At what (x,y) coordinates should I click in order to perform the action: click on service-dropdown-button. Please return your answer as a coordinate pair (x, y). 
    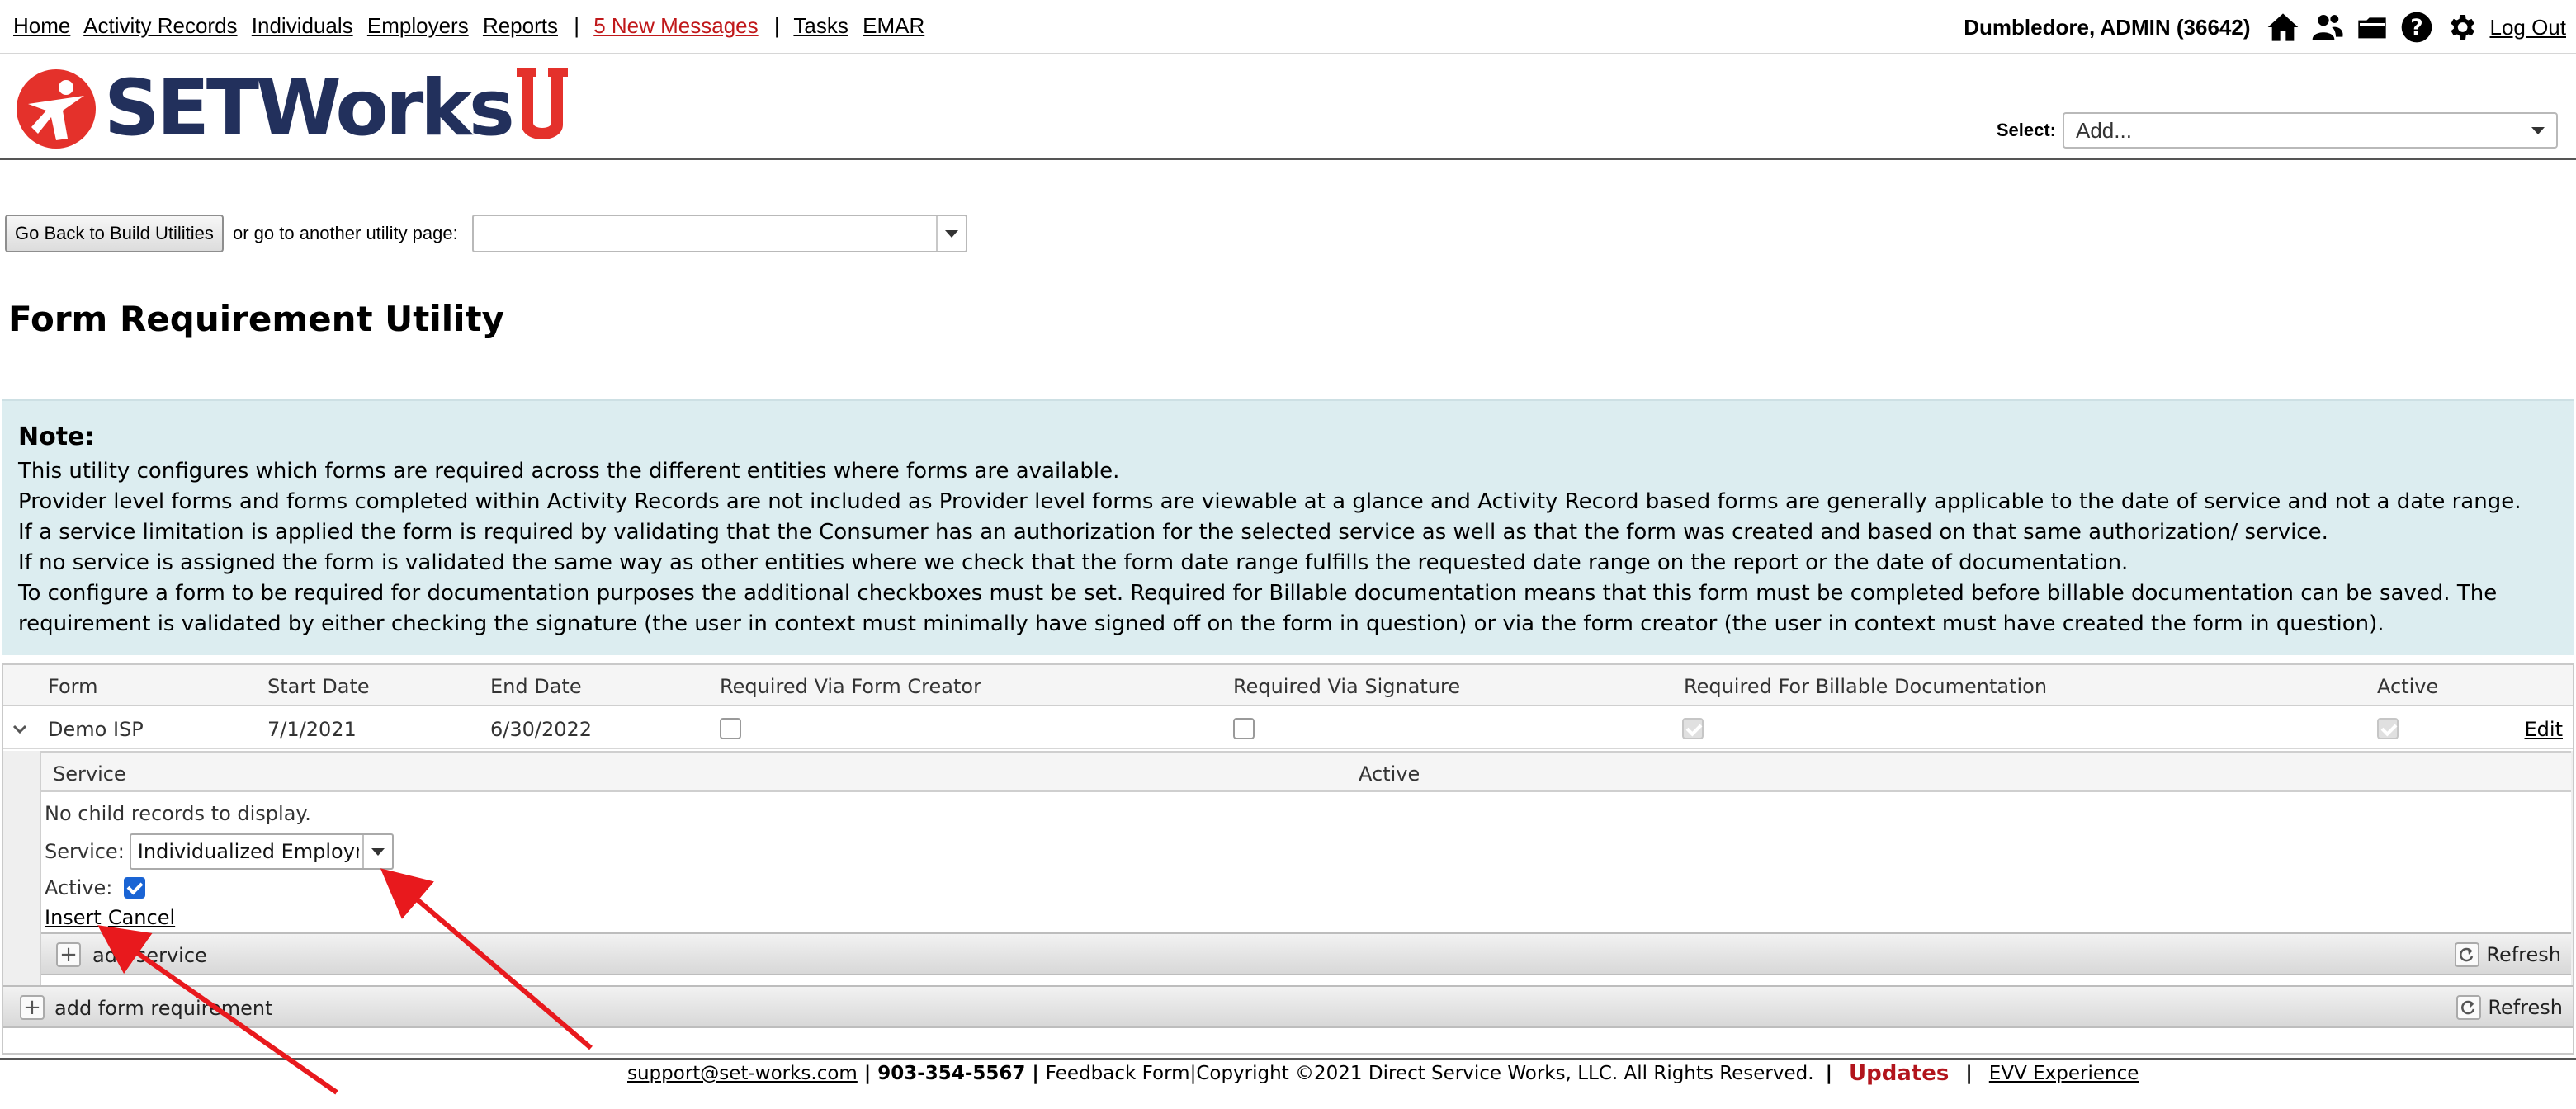
    Looking at the image, I should click on (377, 851).